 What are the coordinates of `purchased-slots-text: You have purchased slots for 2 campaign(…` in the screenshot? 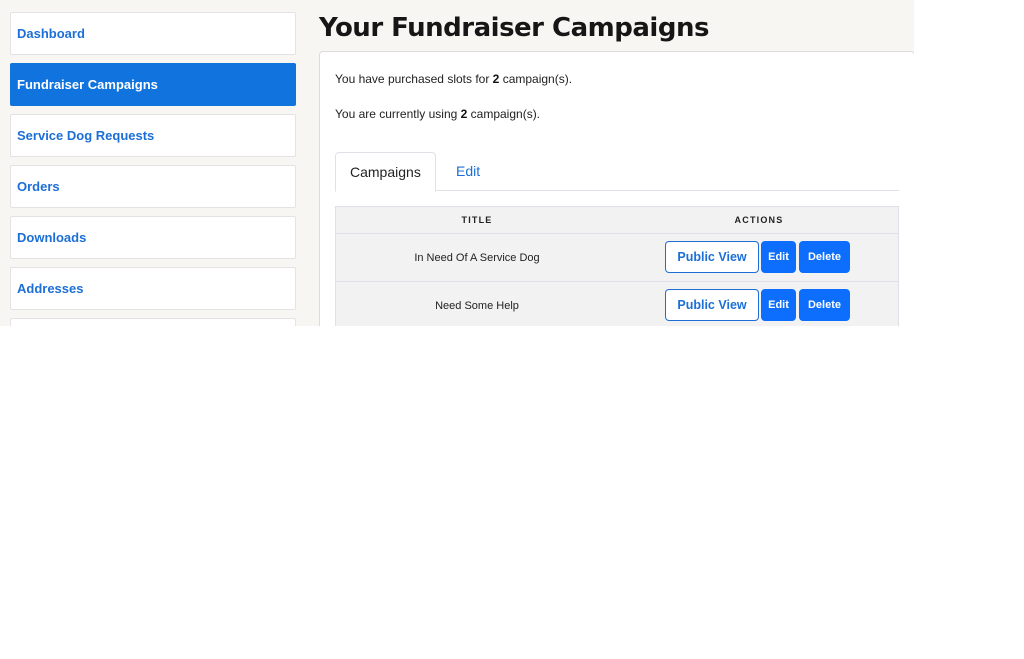 It's located at (454, 79).